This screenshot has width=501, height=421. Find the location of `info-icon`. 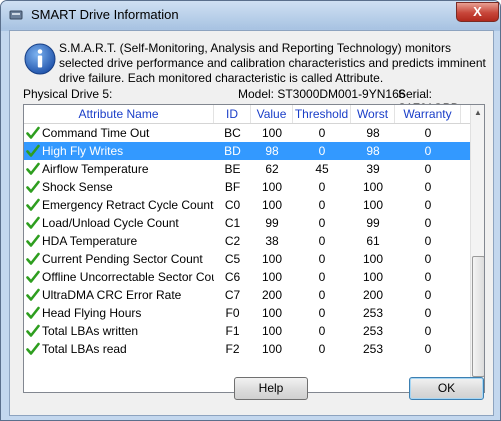

info-icon is located at coordinates (40, 59).